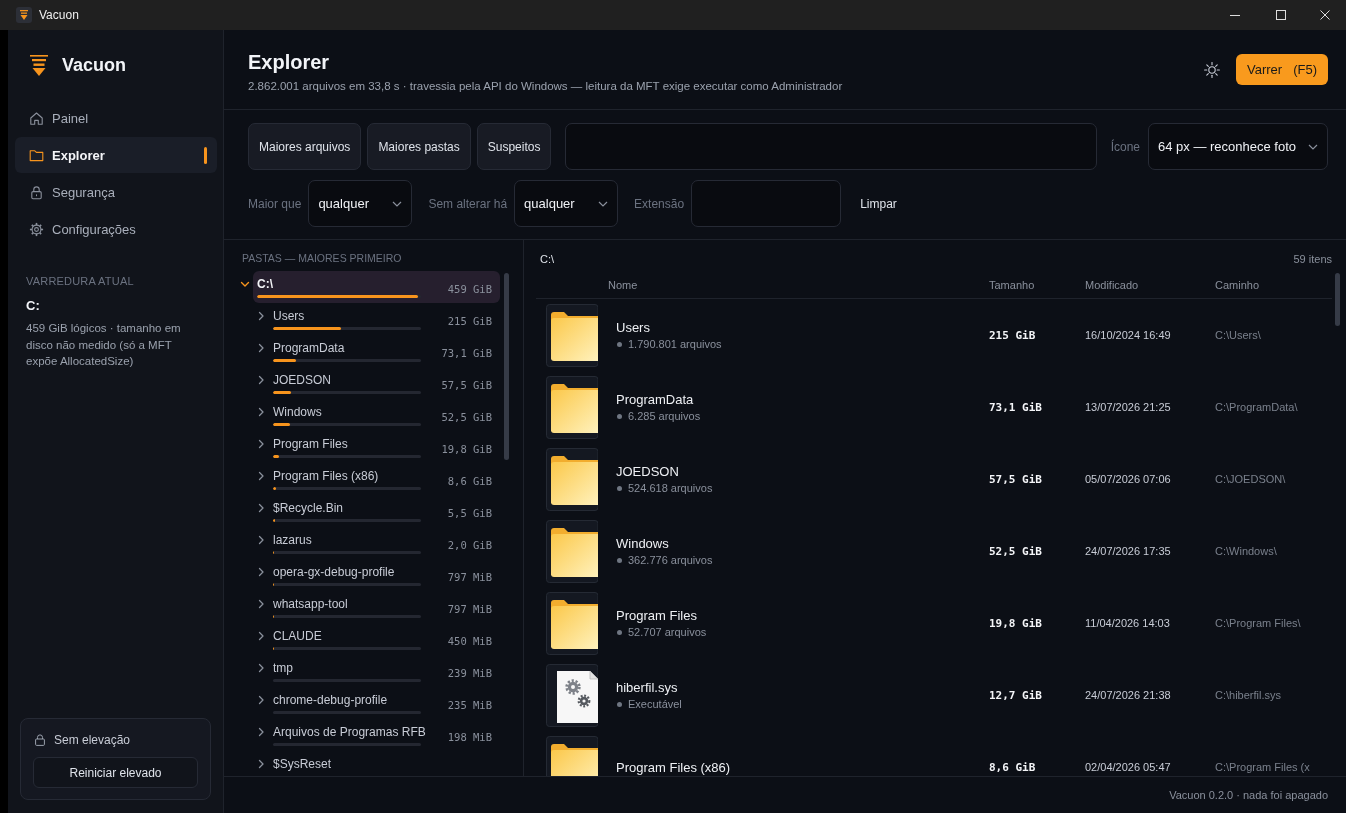  What do you see at coordinates (322, 258) in the screenshot?
I see `section-heading: PASTAS — MAIORES PRIMEIRO` at bounding box center [322, 258].